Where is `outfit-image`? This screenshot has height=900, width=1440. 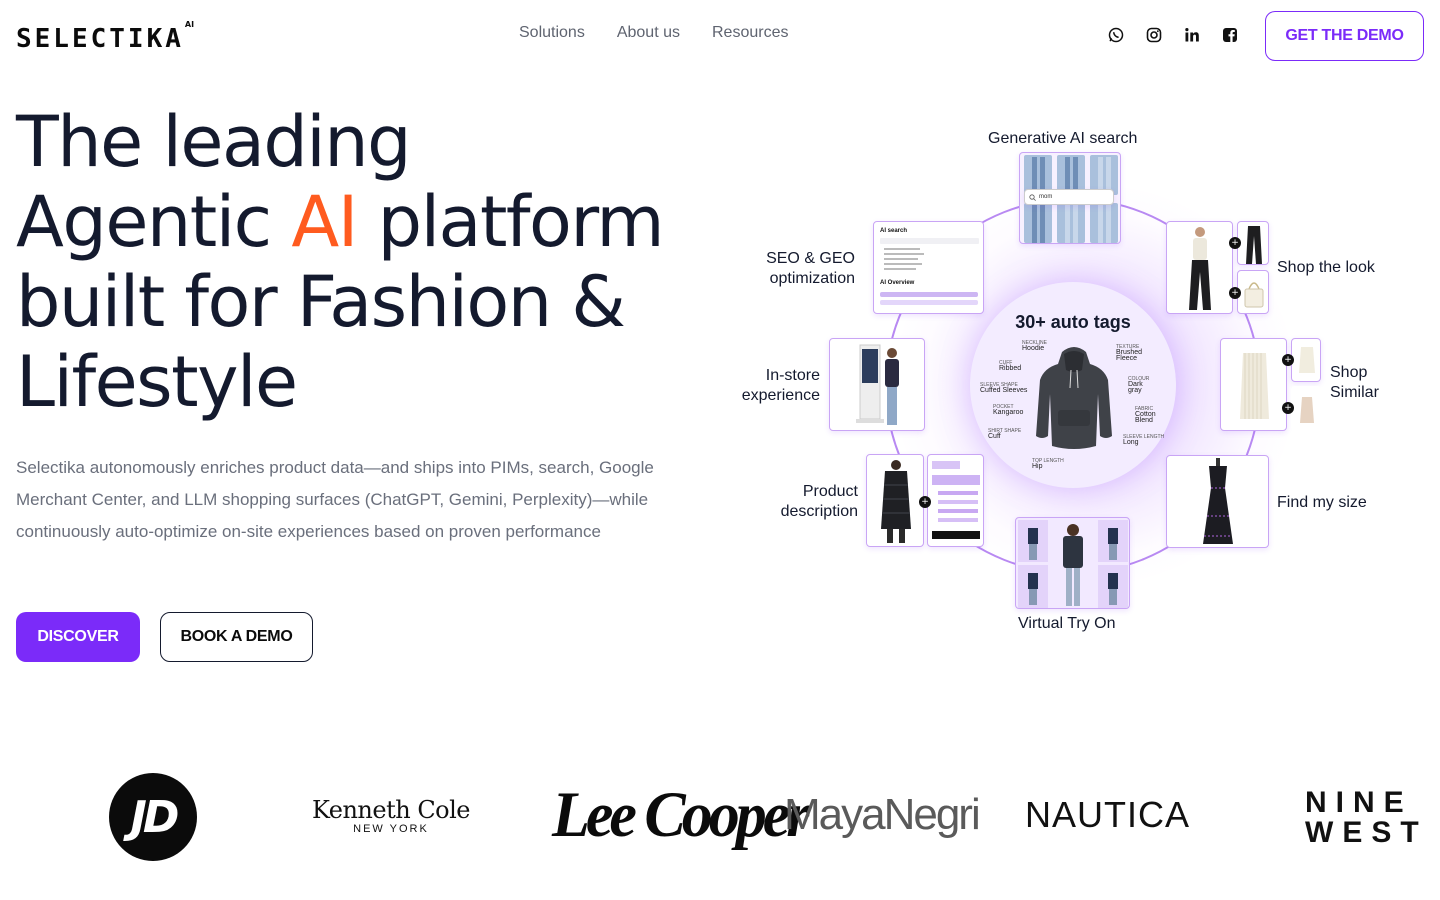
outfit-image is located at coordinates (1200, 268).